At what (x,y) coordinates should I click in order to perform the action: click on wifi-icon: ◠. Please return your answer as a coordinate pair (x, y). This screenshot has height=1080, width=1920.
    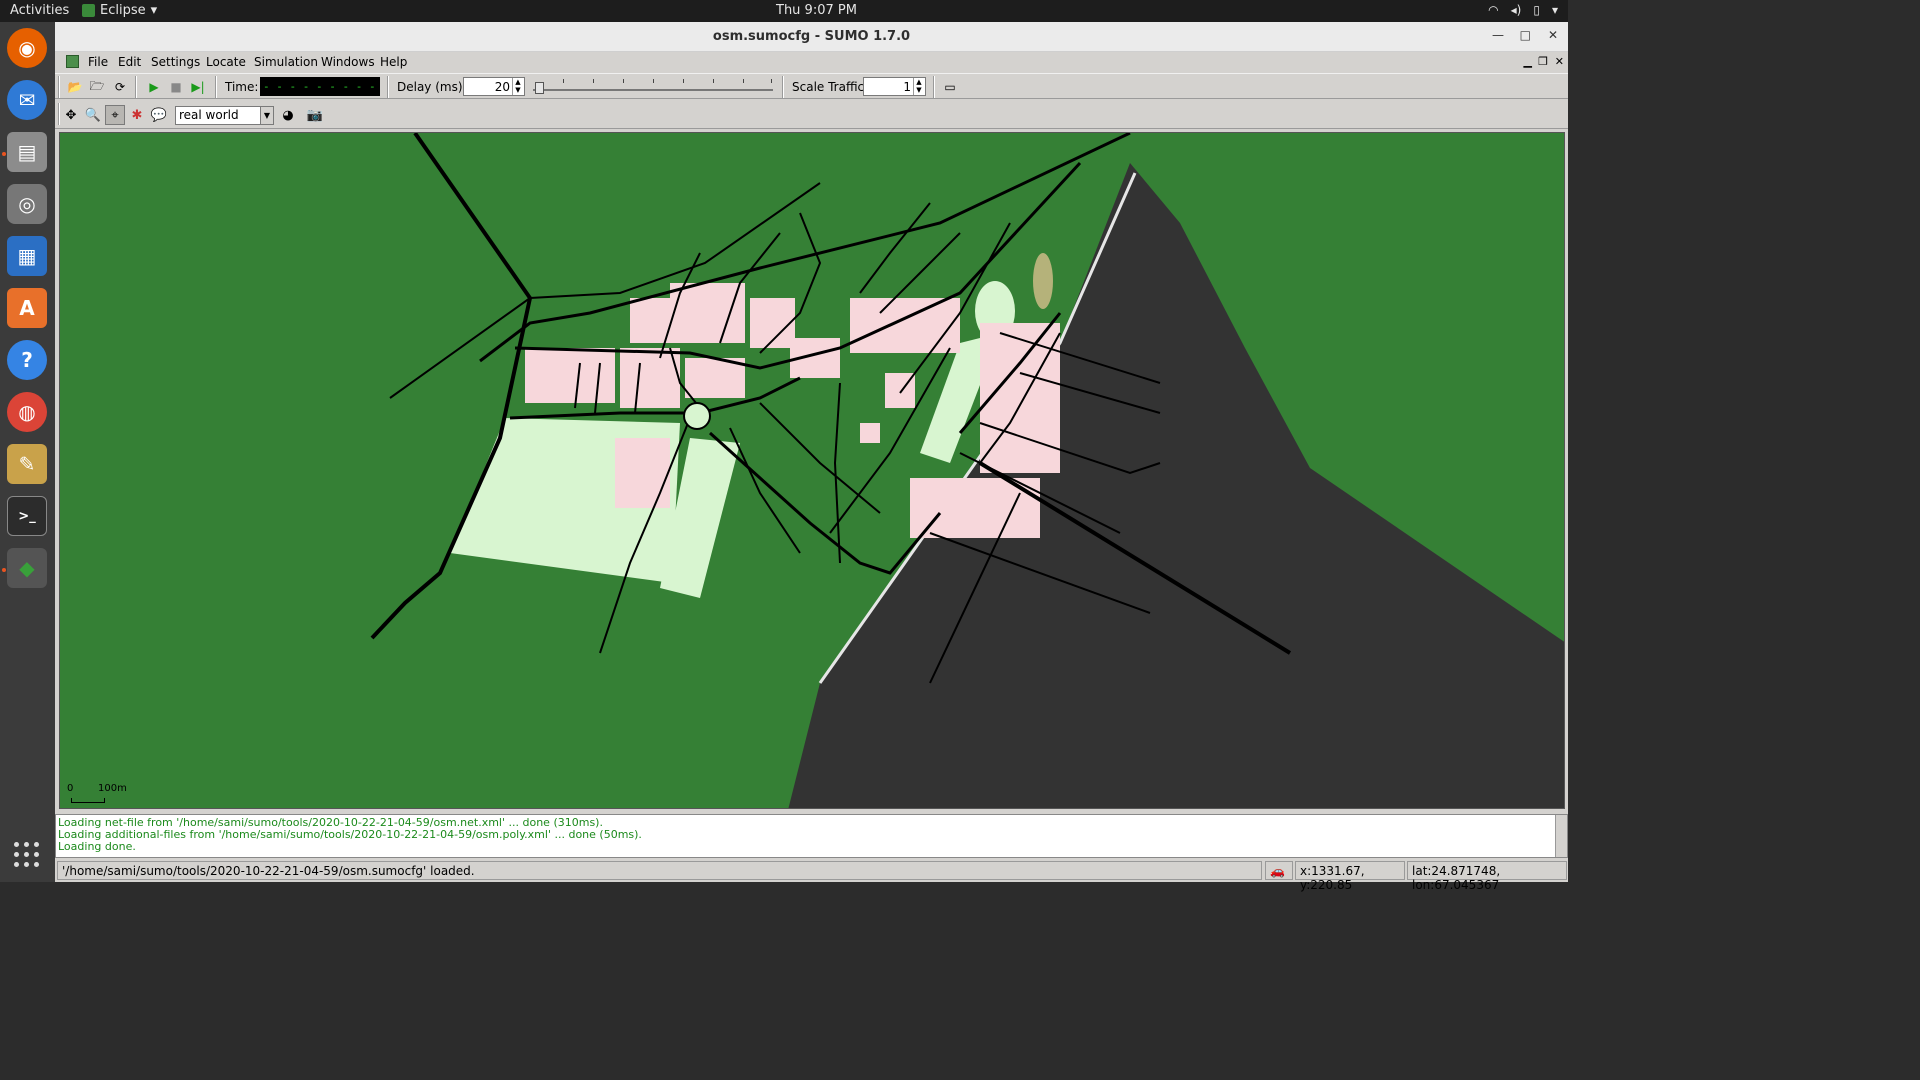
    Looking at the image, I should click on (1493, 10).